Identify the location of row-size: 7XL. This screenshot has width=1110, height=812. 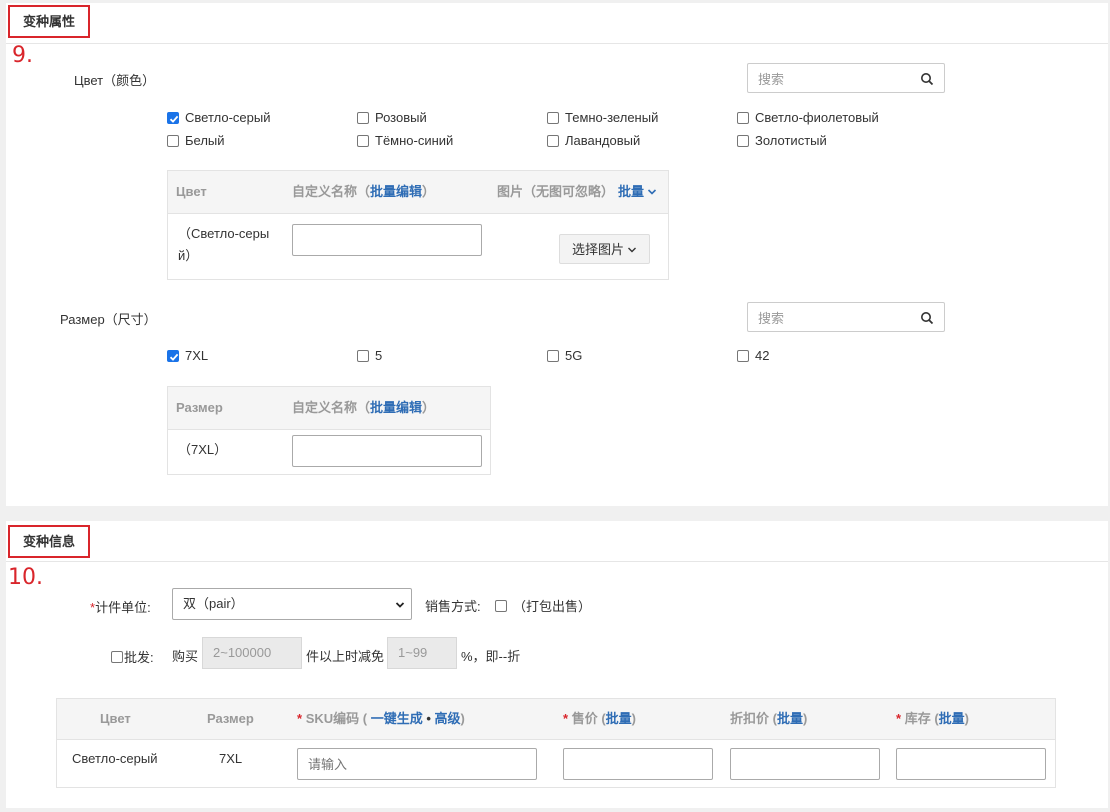
(231, 758).